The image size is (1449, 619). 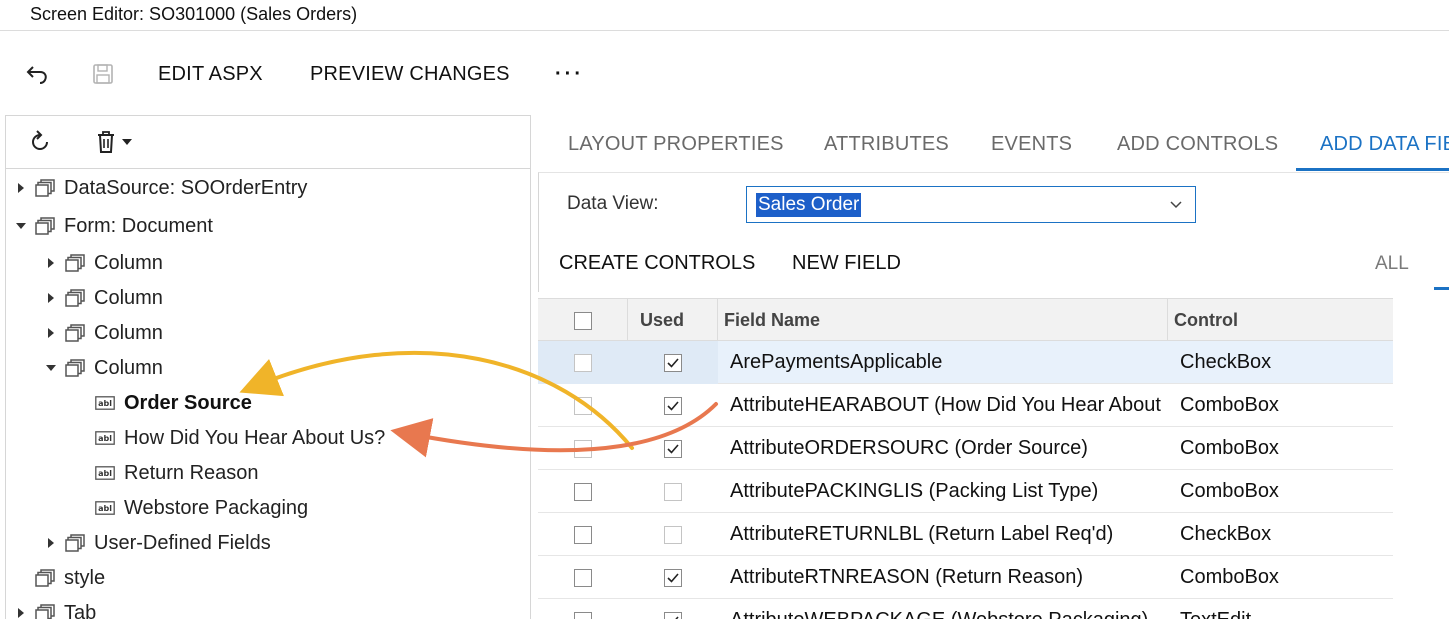 What do you see at coordinates (582, 320) in the screenshot?
I see `select-all-checkbox` at bounding box center [582, 320].